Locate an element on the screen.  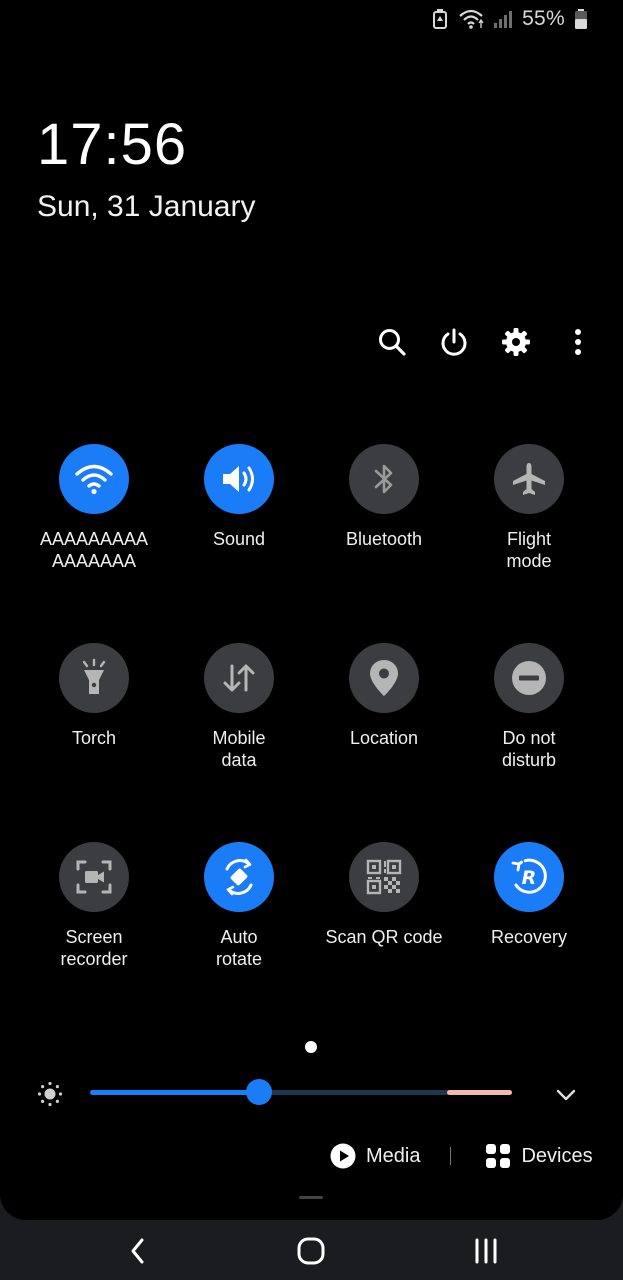
tile-flight-mode-toggle is located at coordinates (529, 479).